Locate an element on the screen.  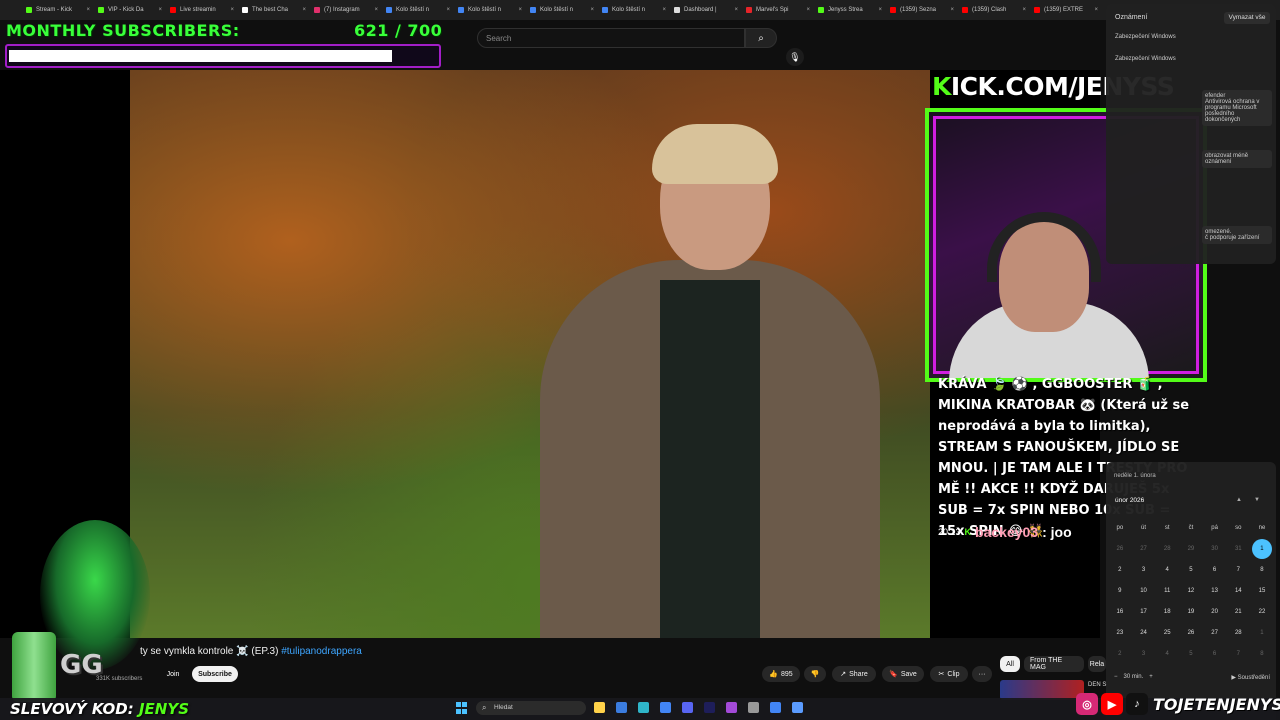
calendar-day: 19 is located at coordinates (1191, 612).